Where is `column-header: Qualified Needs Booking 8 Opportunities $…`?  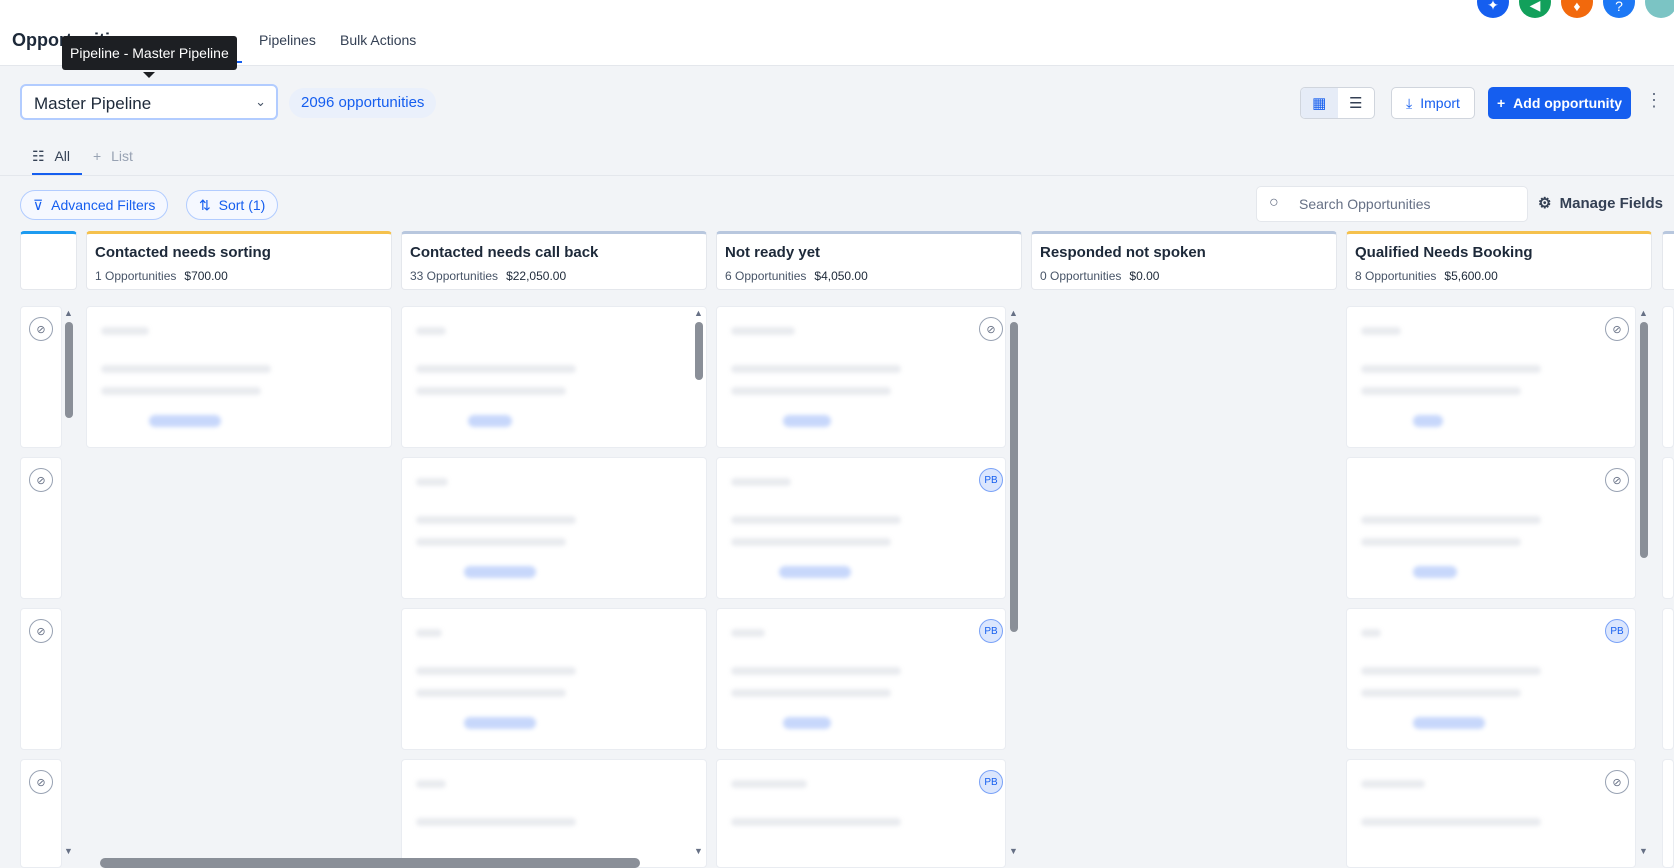 column-header: Qualified Needs Booking 8 Opportunities $… is located at coordinates (1499, 260).